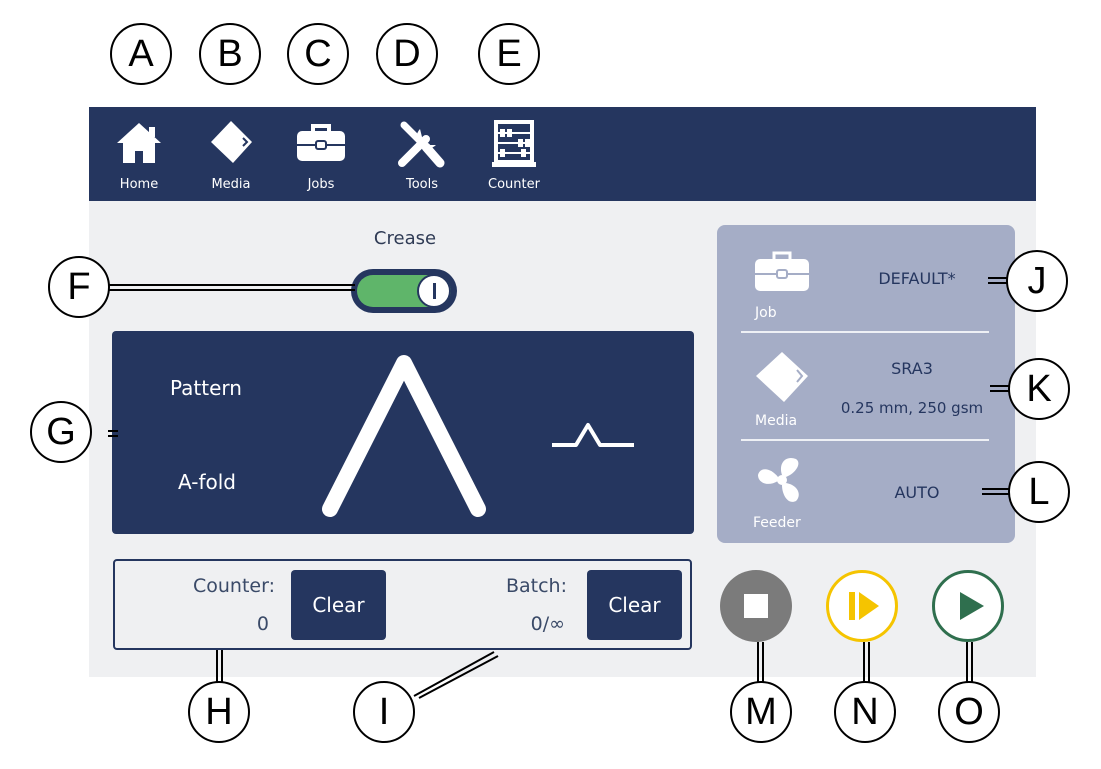 This screenshot has height=769, width=1101. Describe the element at coordinates (866, 278) in the screenshot. I see `job-row: Job DEFAULT*` at that location.